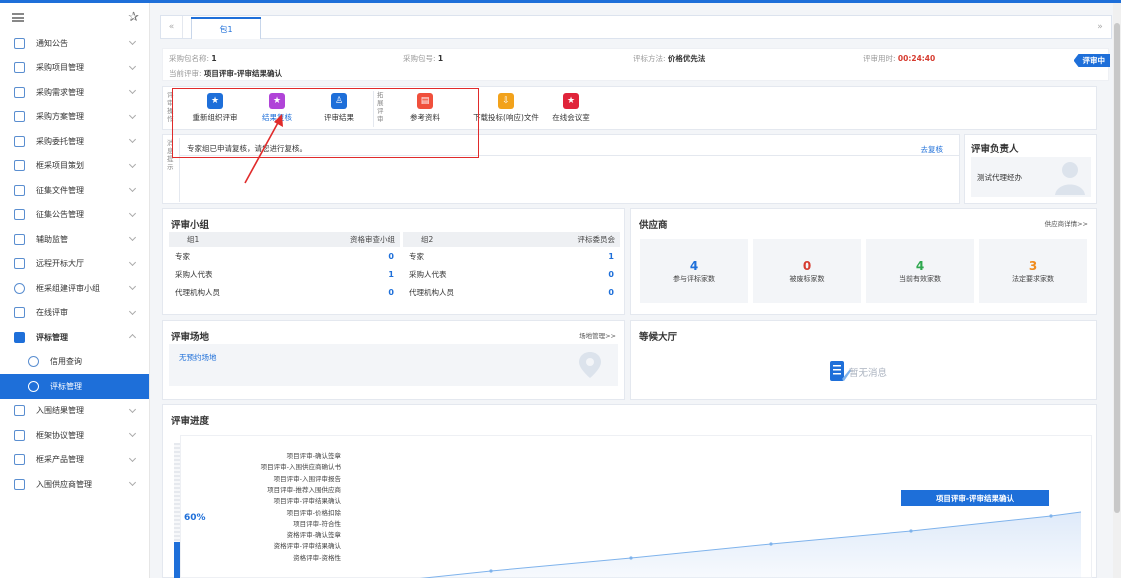 This screenshot has width=1121, height=578. What do you see at coordinates (74, 362) in the screenshot?
I see `sidebar-item-credit: 信用查询` at bounding box center [74, 362].